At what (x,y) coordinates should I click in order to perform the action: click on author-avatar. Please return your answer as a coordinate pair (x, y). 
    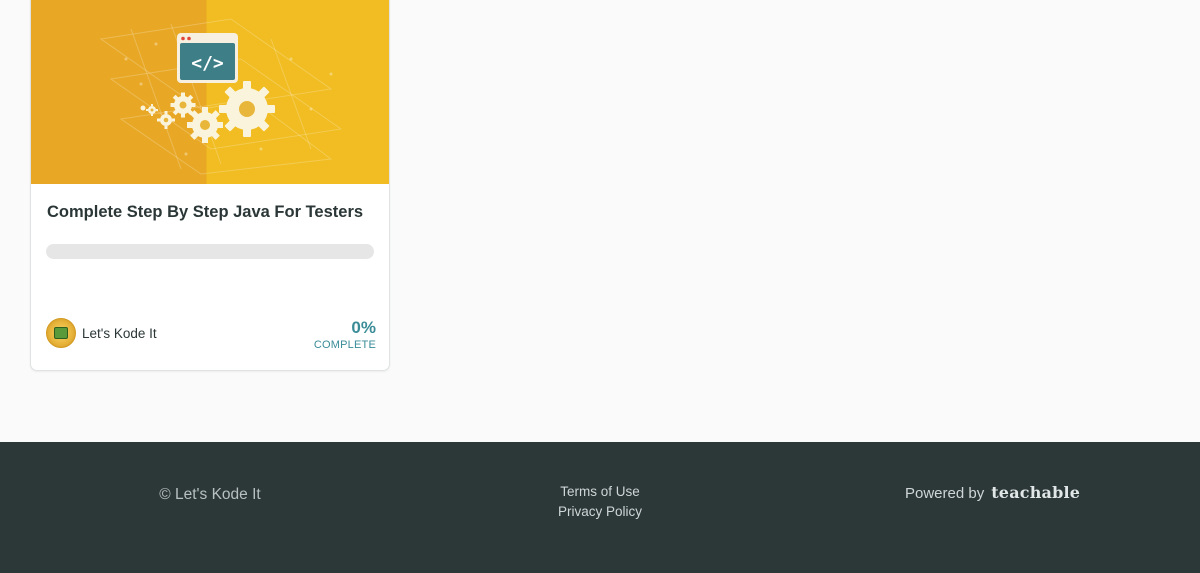
    Looking at the image, I should click on (61, 333).